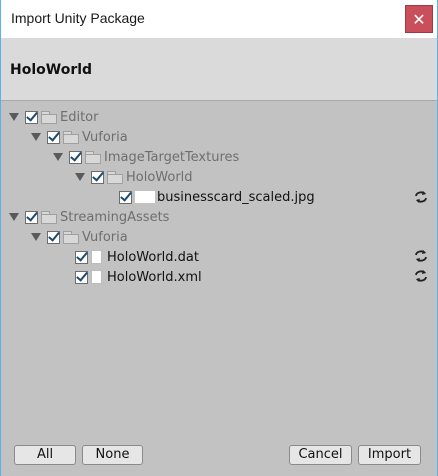  I want to click on tree-row-businesscard: businesscard_scaled.jpg, so click(217, 197).